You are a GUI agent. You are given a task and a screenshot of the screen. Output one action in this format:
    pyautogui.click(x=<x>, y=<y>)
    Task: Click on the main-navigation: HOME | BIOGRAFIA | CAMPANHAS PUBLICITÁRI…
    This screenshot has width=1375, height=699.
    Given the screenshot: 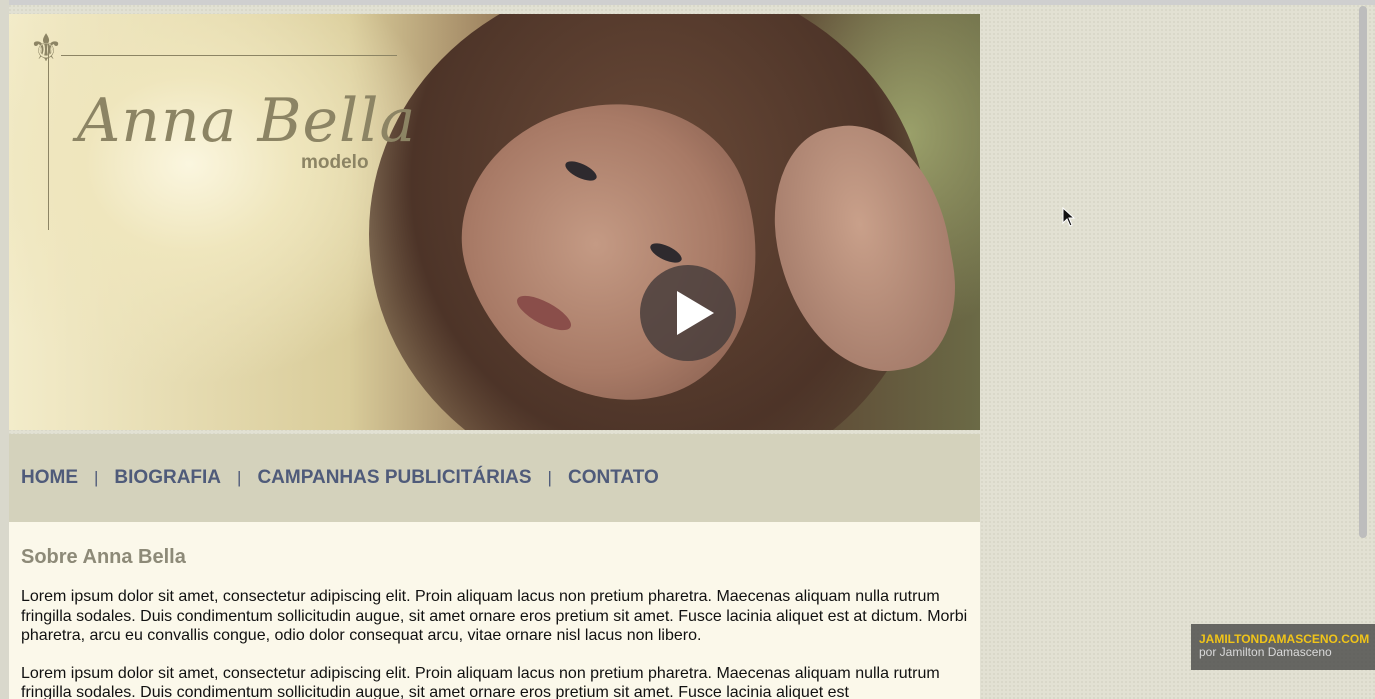 What is the action you would take?
    pyautogui.click(x=494, y=478)
    